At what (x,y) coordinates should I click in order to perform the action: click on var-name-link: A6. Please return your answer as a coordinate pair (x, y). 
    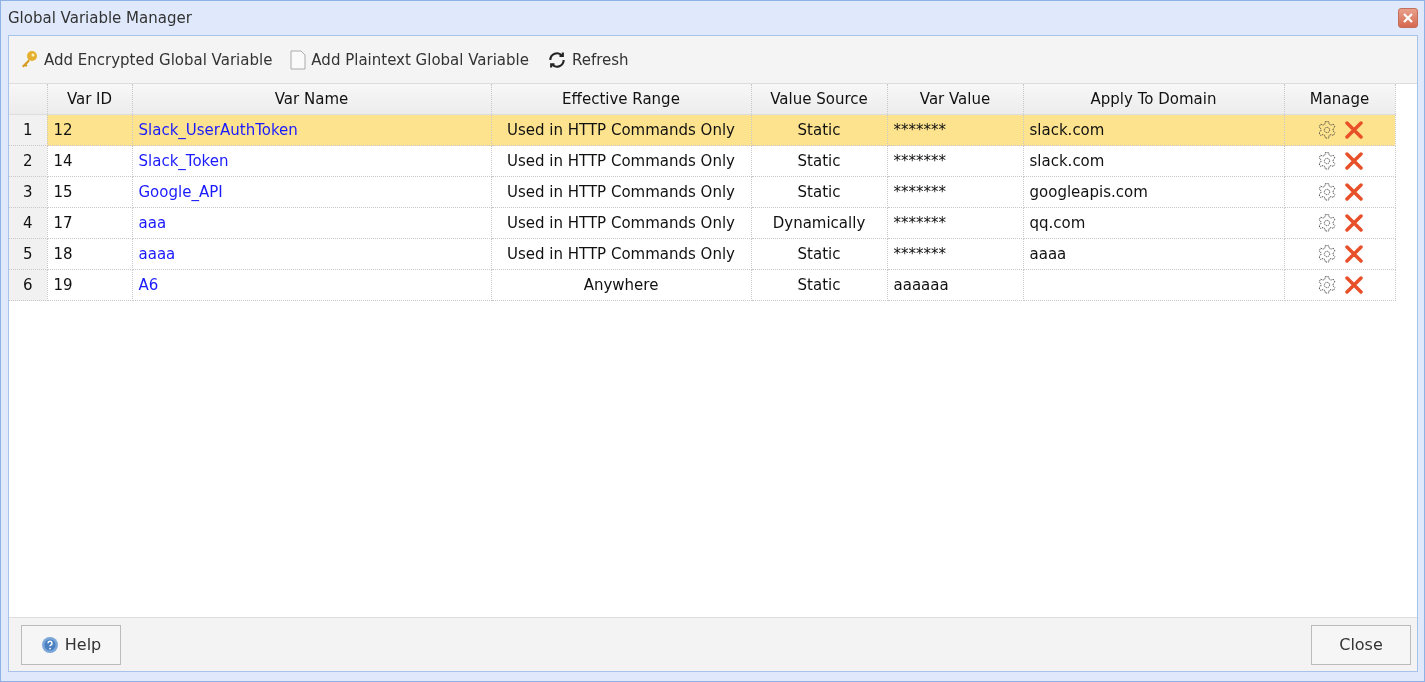
    Looking at the image, I should click on (311, 285).